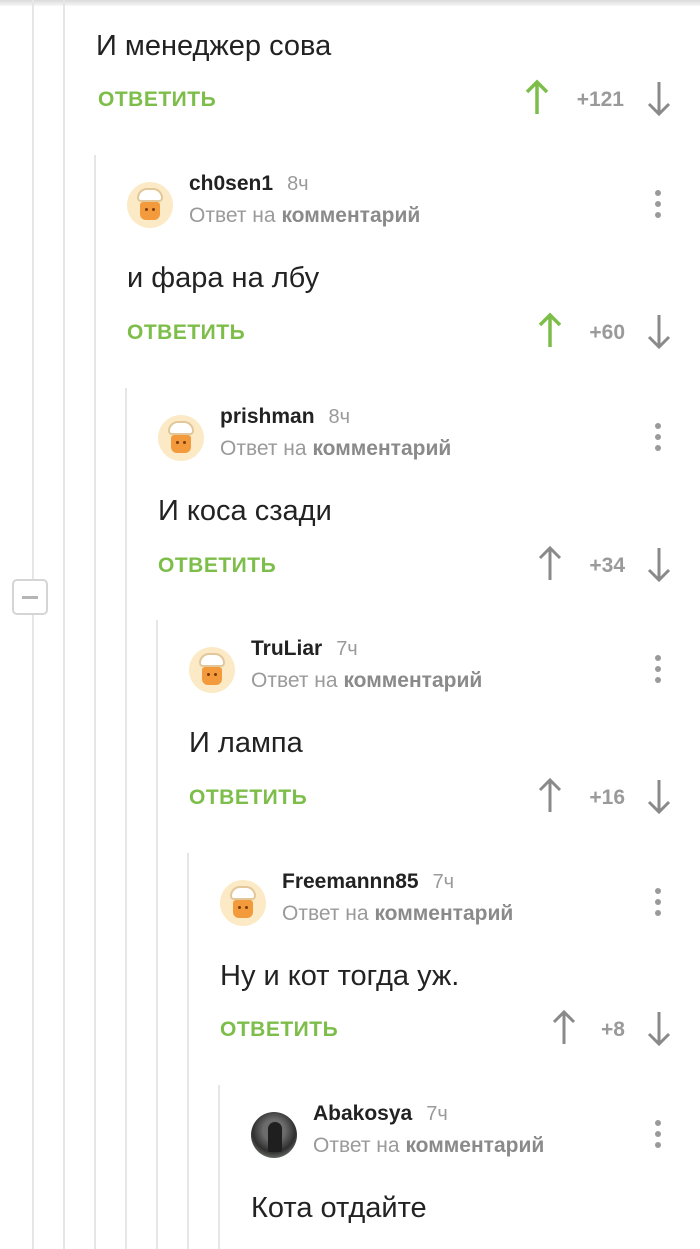  Describe the element at coordinates (600, 99) in the screenshot. I see `rating: +121` at that location.